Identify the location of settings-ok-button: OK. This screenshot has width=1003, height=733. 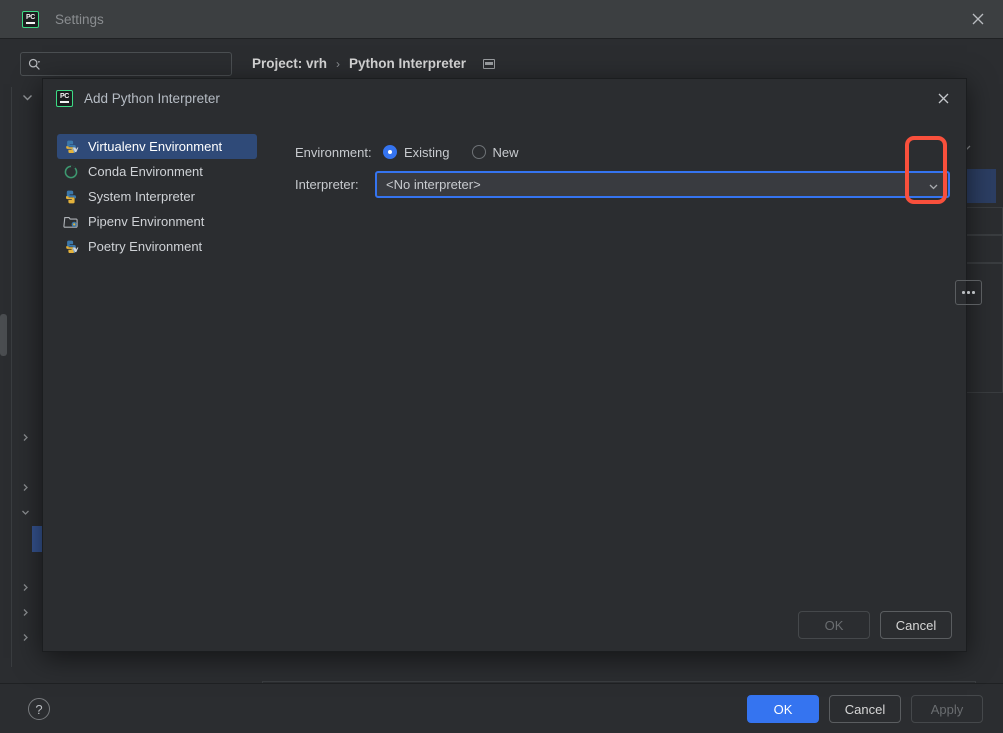
(783, 709).